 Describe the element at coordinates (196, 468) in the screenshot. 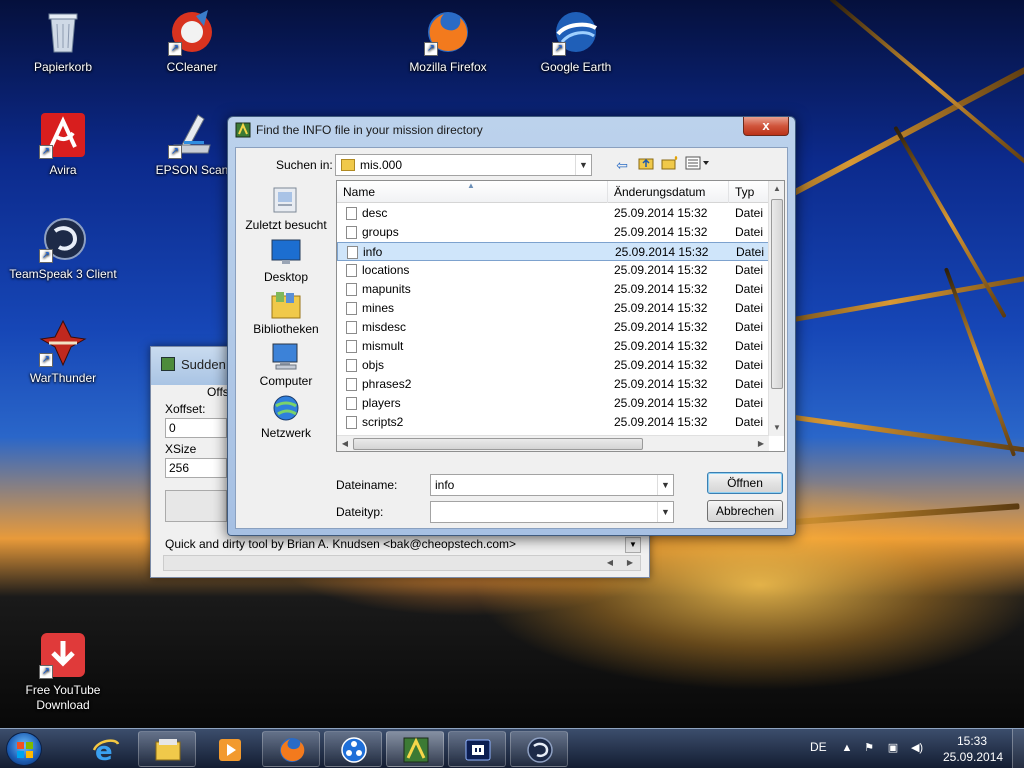

I see `xsize-input: 256` at that location.